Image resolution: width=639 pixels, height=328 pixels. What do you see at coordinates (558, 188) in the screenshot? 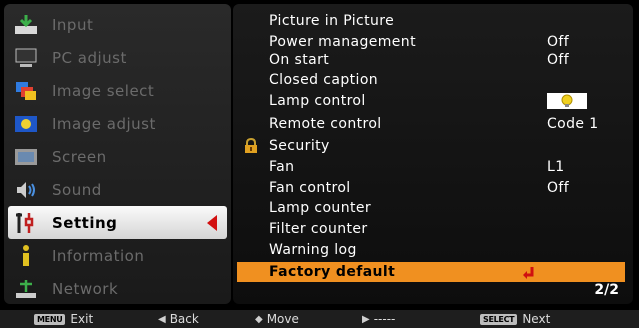
I see `fan-control-value: Off` at bounding box center [558, 188].